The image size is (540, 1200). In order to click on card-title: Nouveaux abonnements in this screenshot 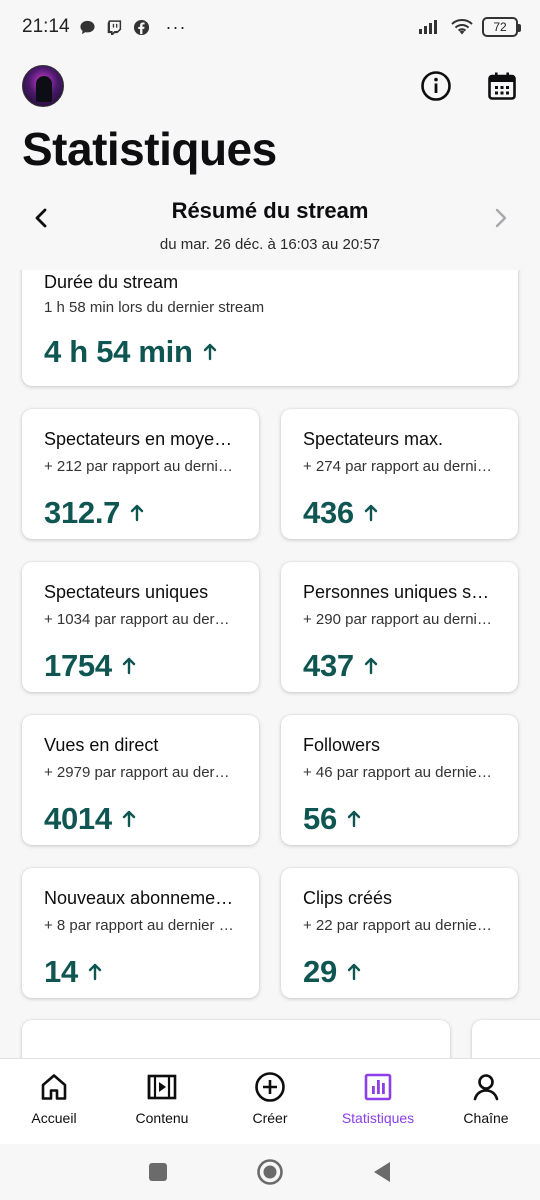, I will do `click(140, 898)`.